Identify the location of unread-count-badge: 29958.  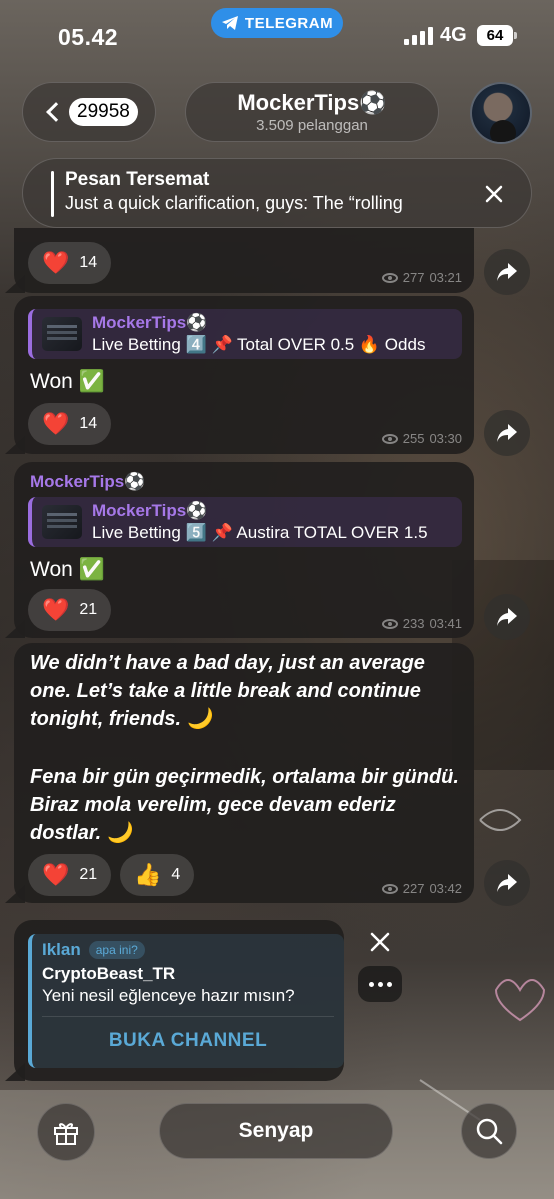
(103, 112).